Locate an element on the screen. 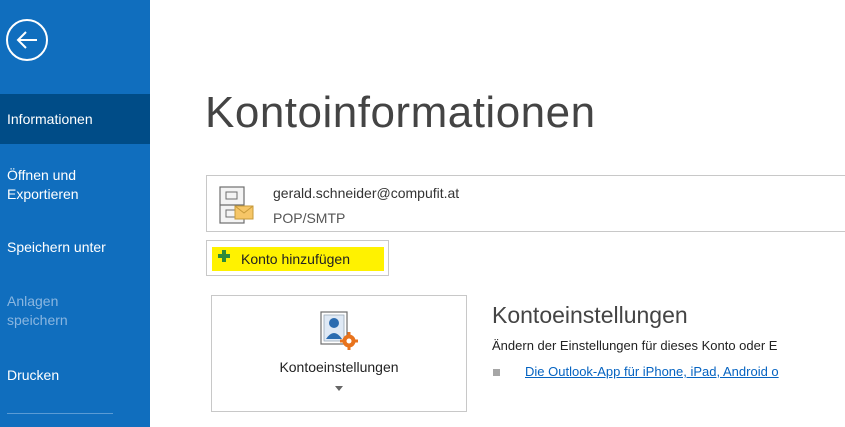  account-settings-button: Kontoeinstellungen is located at coordinates (339, 353).